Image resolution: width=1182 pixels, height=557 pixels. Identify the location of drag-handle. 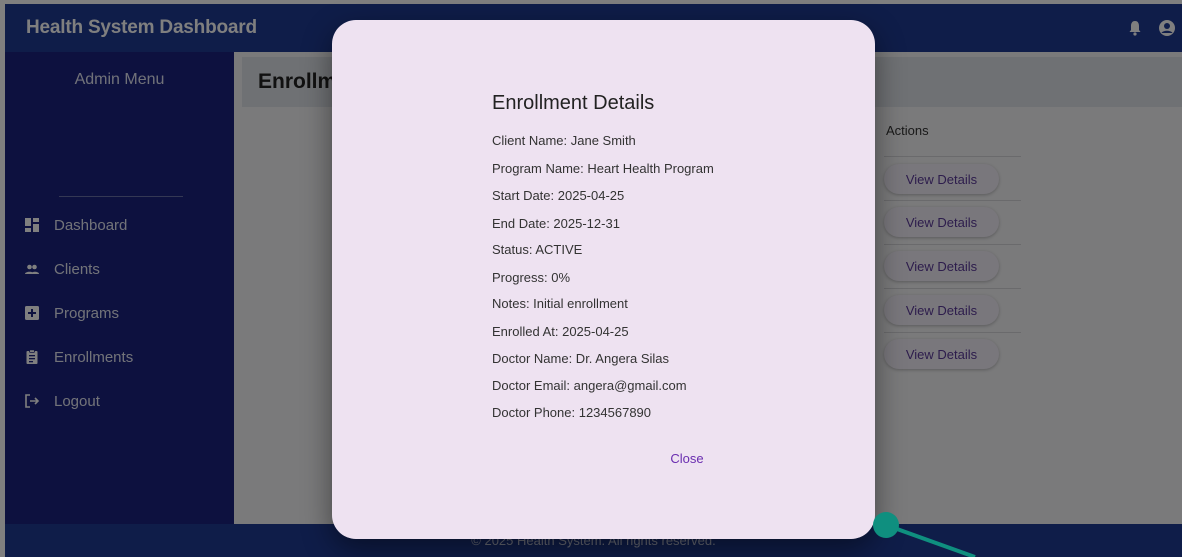
(886, 525).